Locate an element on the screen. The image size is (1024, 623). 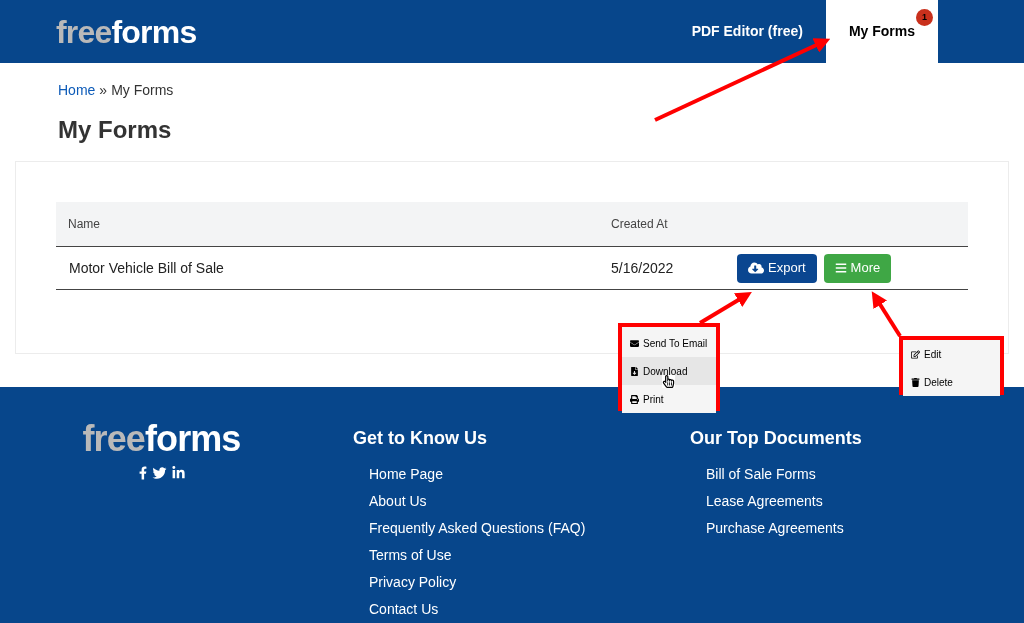
notification-badge: 1 is located at coordinates (924, 17).